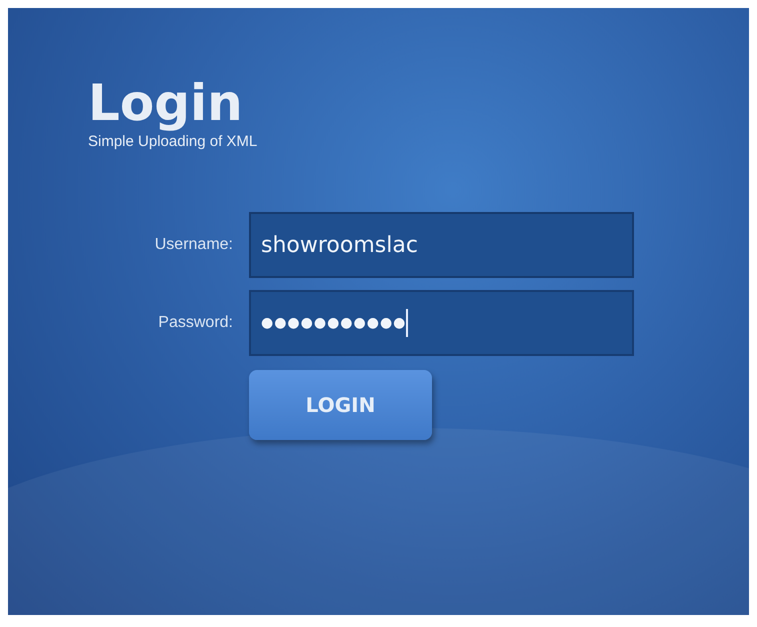 Image resolution: width=757 pixels, height=627 pixels. What do you see at coordinates (441, 245) in the screenshot?
I see `username-field: showroomslac` at bounding box center [441, 245].